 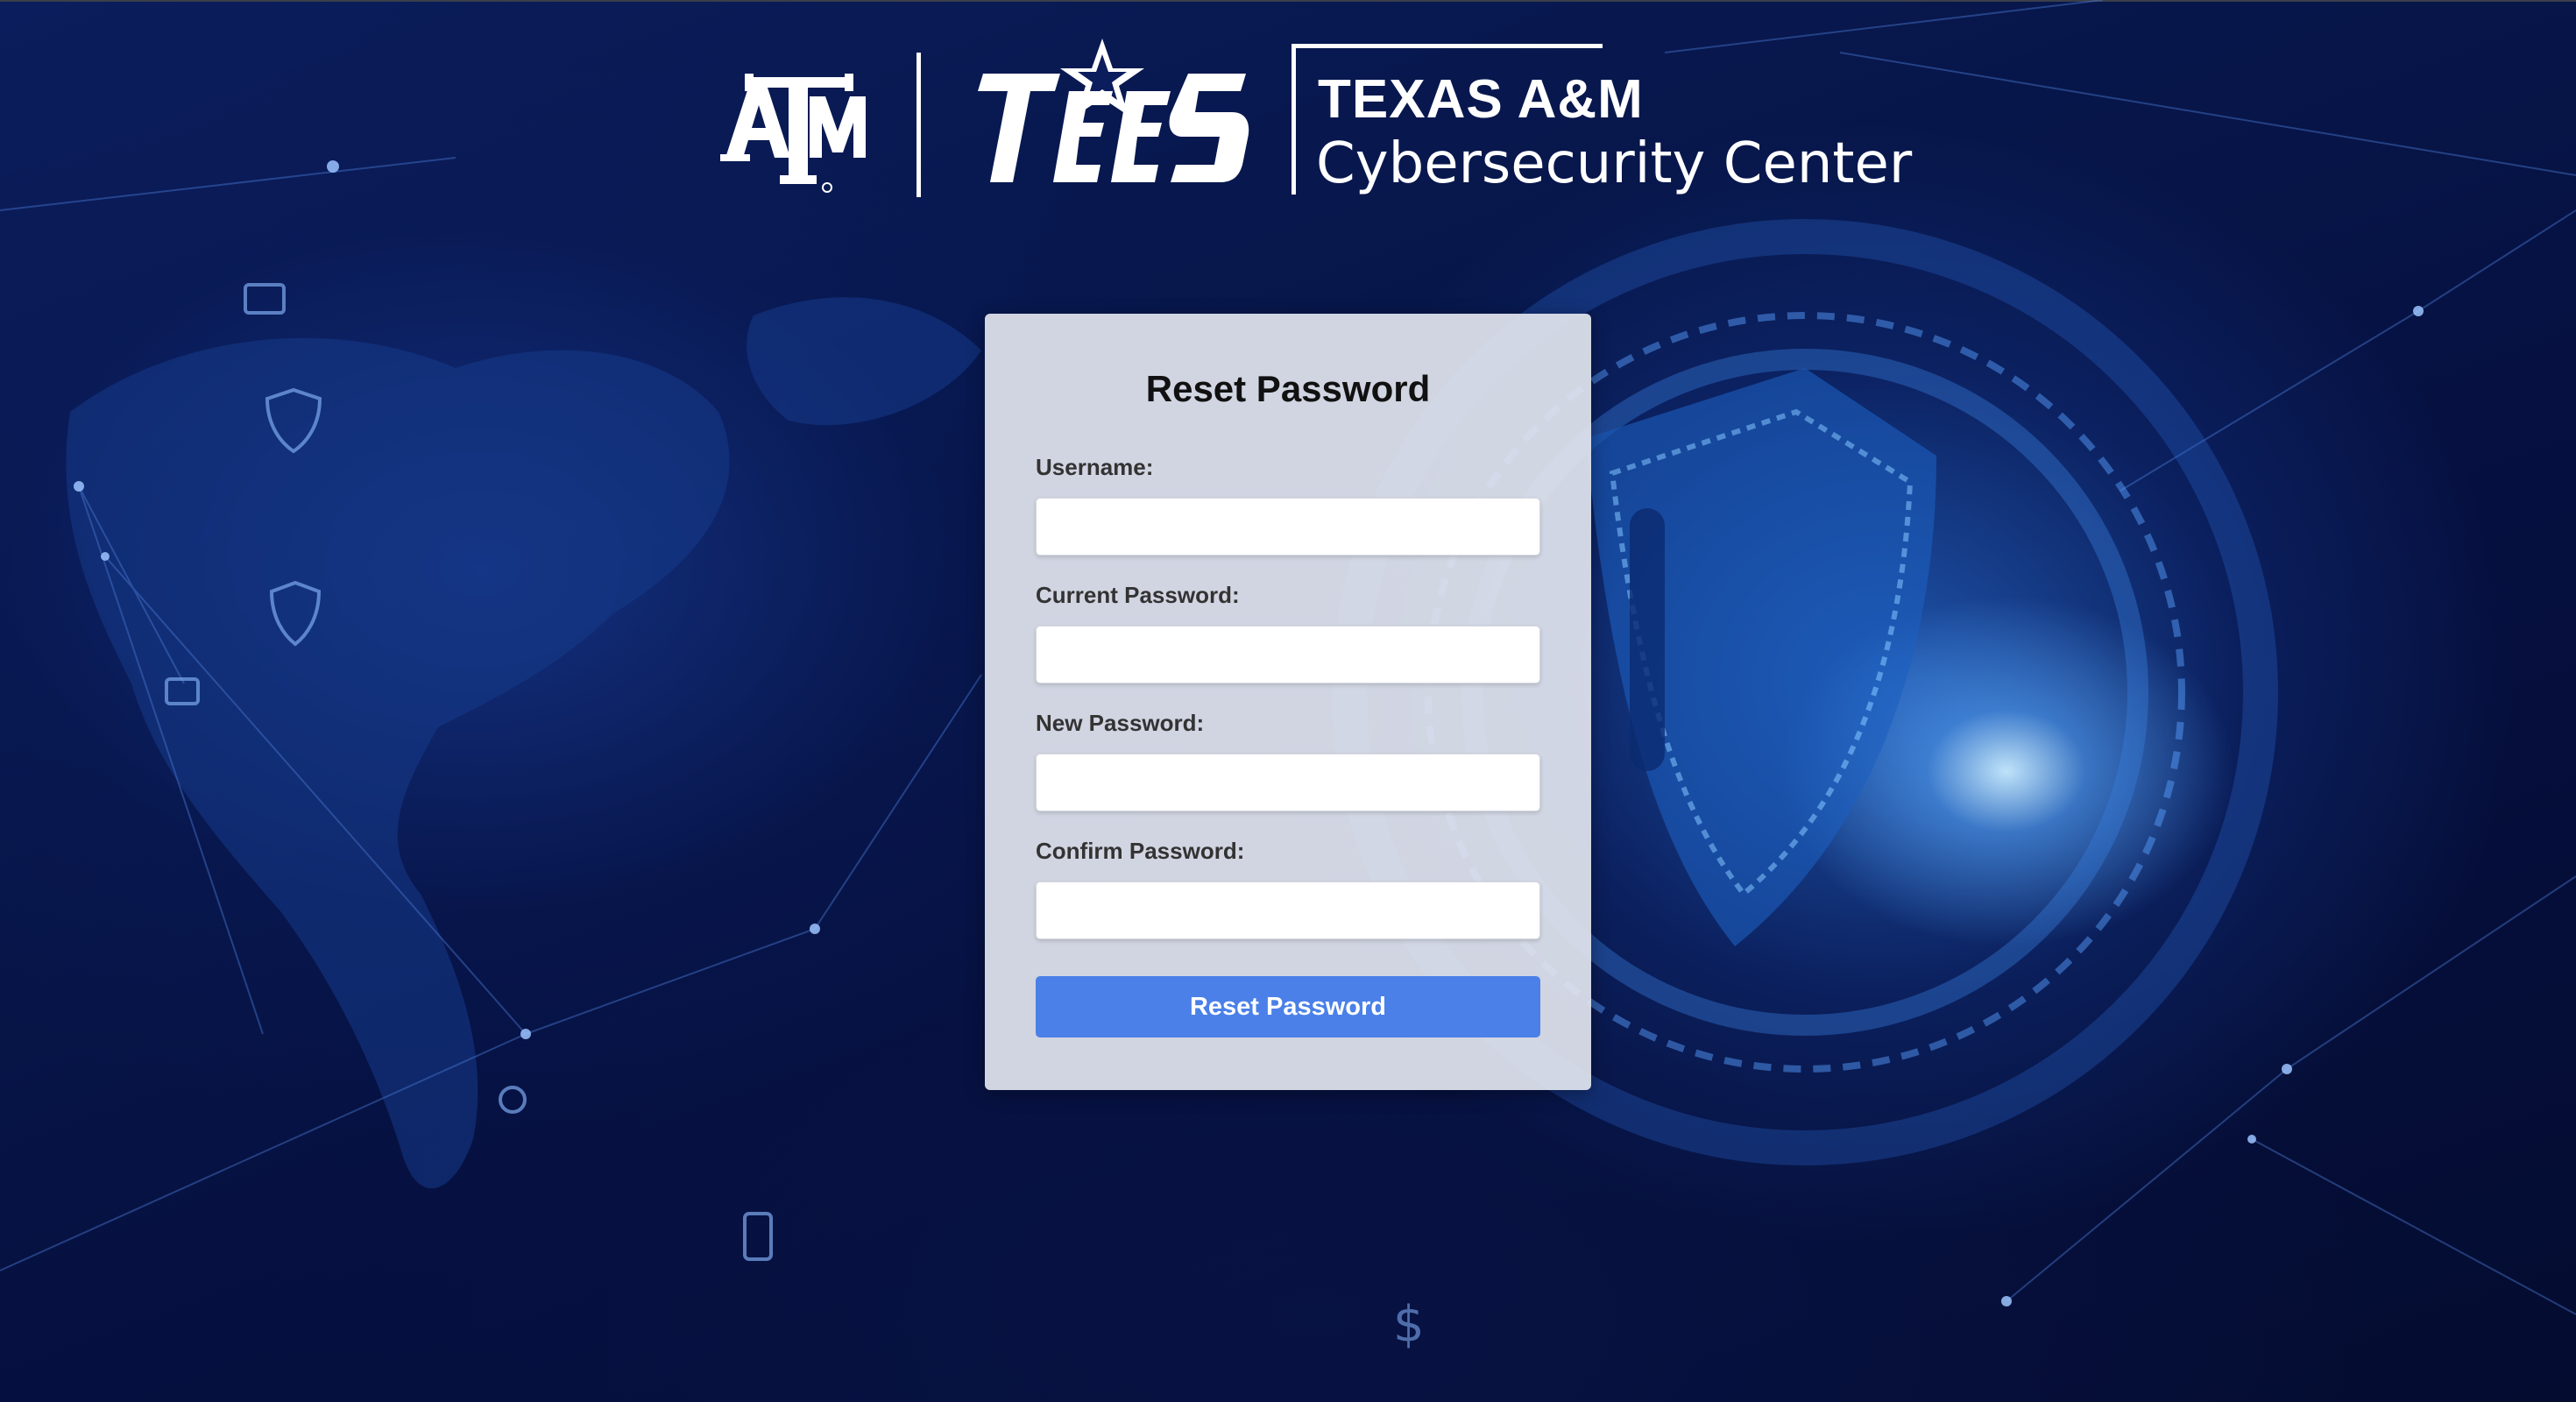 I want to click on texas-am-logo, so click(x=793, y=133).